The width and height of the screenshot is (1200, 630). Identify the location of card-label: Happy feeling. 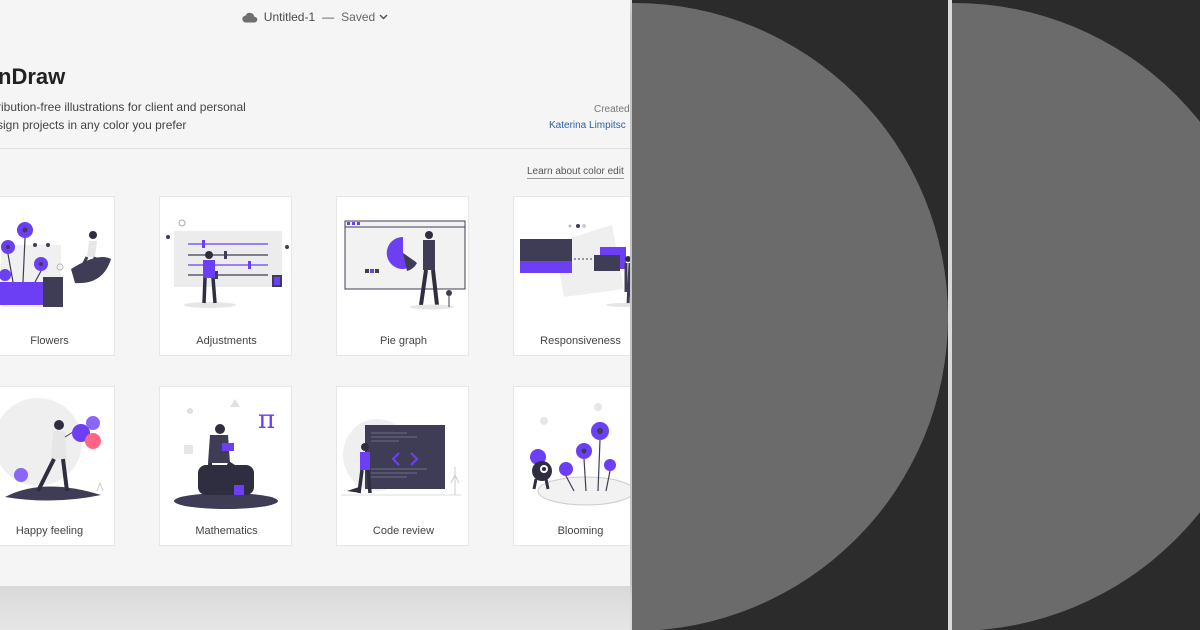
(49, 531).